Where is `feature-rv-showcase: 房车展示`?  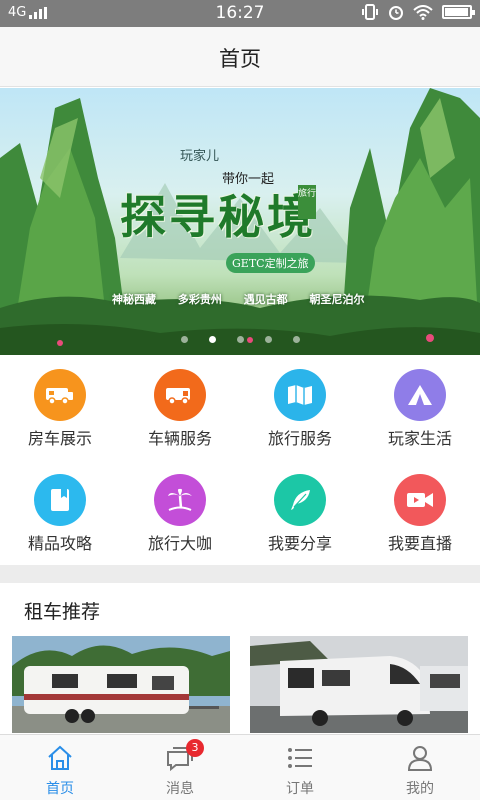 feature-rv-showcase: 房车展示 is located at coordinates (60, 407).